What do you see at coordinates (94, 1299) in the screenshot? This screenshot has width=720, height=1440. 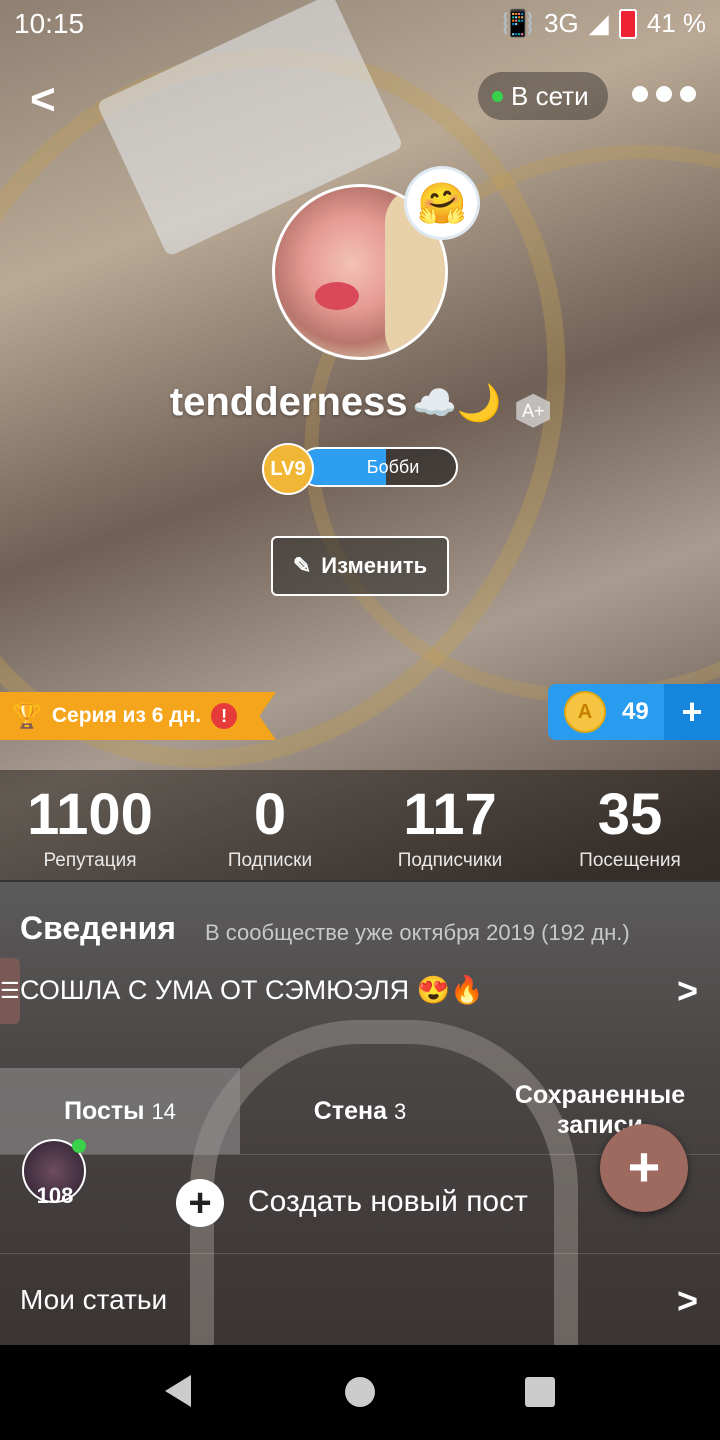 I see `my-articles-label: Мои статьи` at bounding box center [94, 1299].